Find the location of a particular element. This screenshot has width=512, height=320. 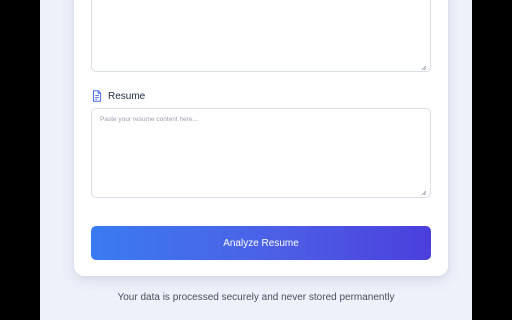

resume-label-row: Resume is located at coordinates (118, 96).